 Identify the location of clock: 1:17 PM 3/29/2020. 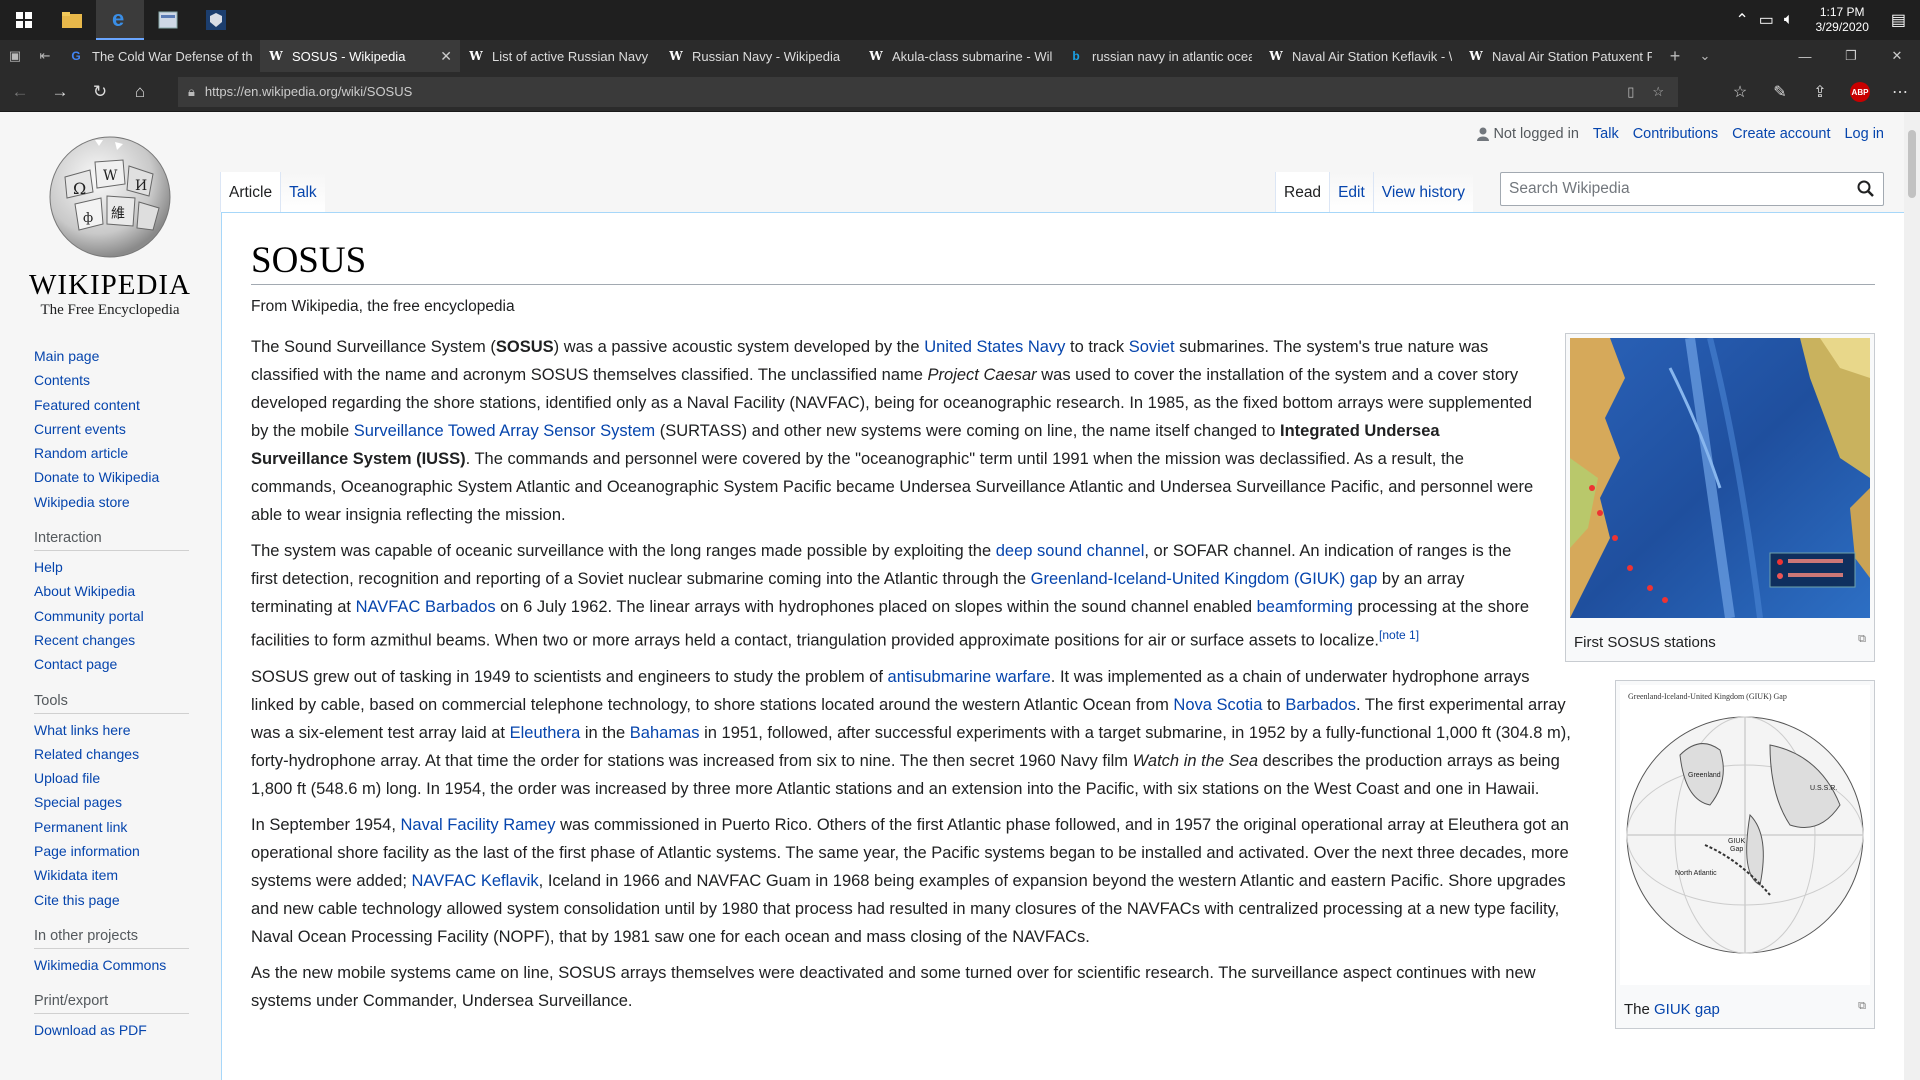
(1841, 20).